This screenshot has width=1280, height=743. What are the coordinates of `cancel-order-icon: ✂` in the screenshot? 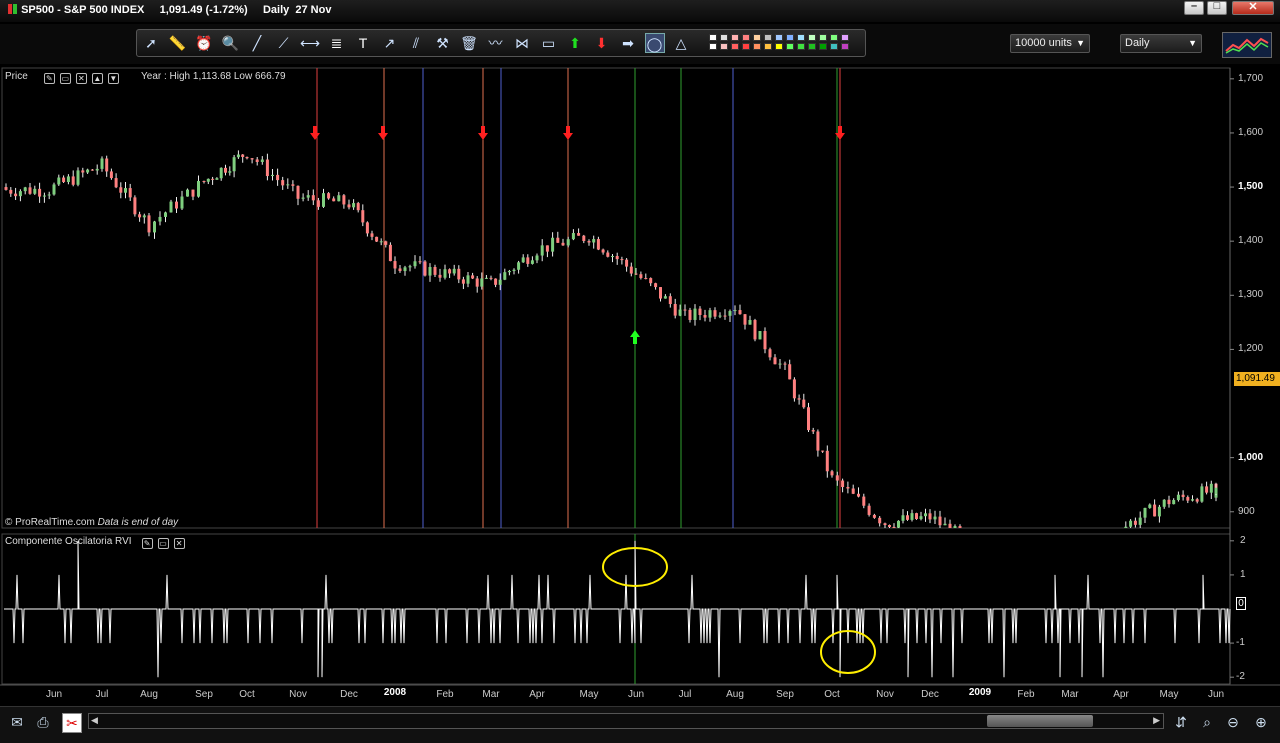 It's located at (72, 723).